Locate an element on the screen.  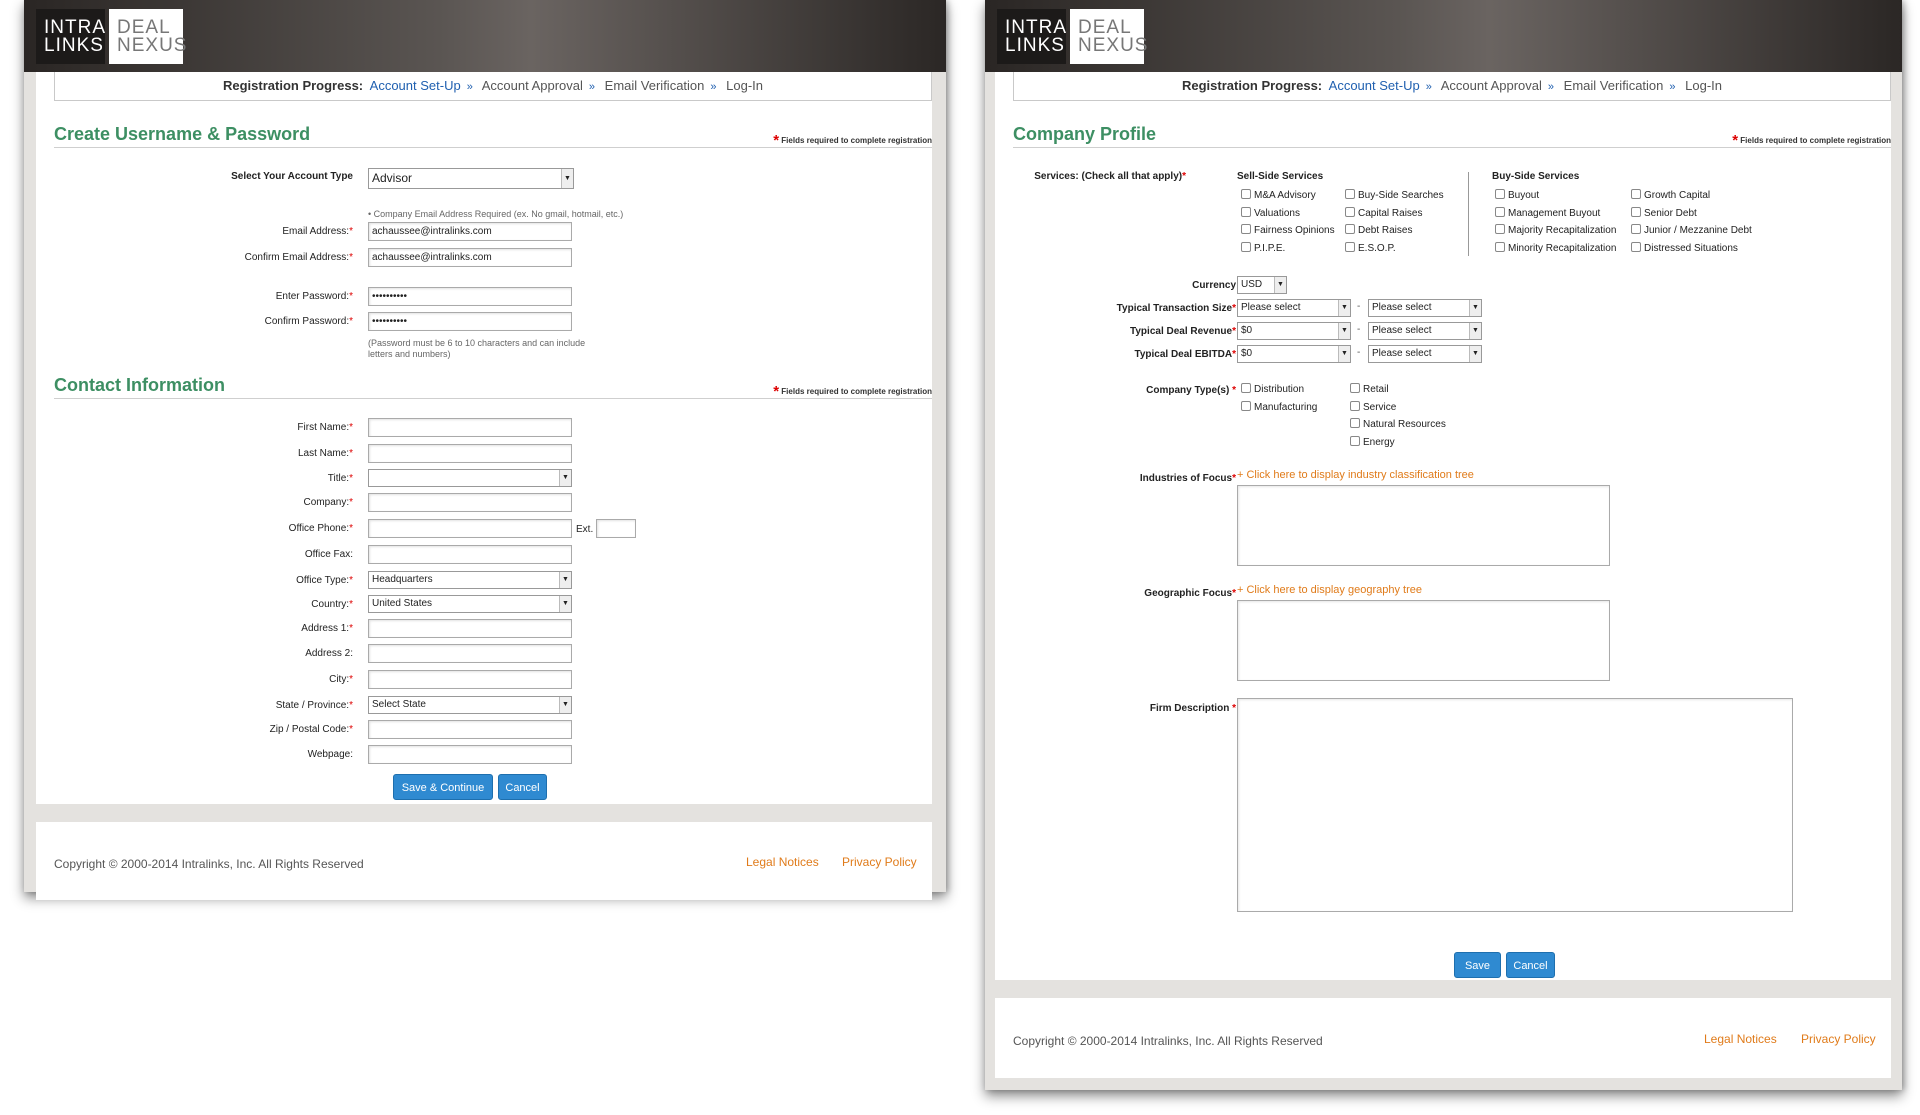
dealnexus-logo-right: DEAL NEXUS is located at coordinates (1108, 36).